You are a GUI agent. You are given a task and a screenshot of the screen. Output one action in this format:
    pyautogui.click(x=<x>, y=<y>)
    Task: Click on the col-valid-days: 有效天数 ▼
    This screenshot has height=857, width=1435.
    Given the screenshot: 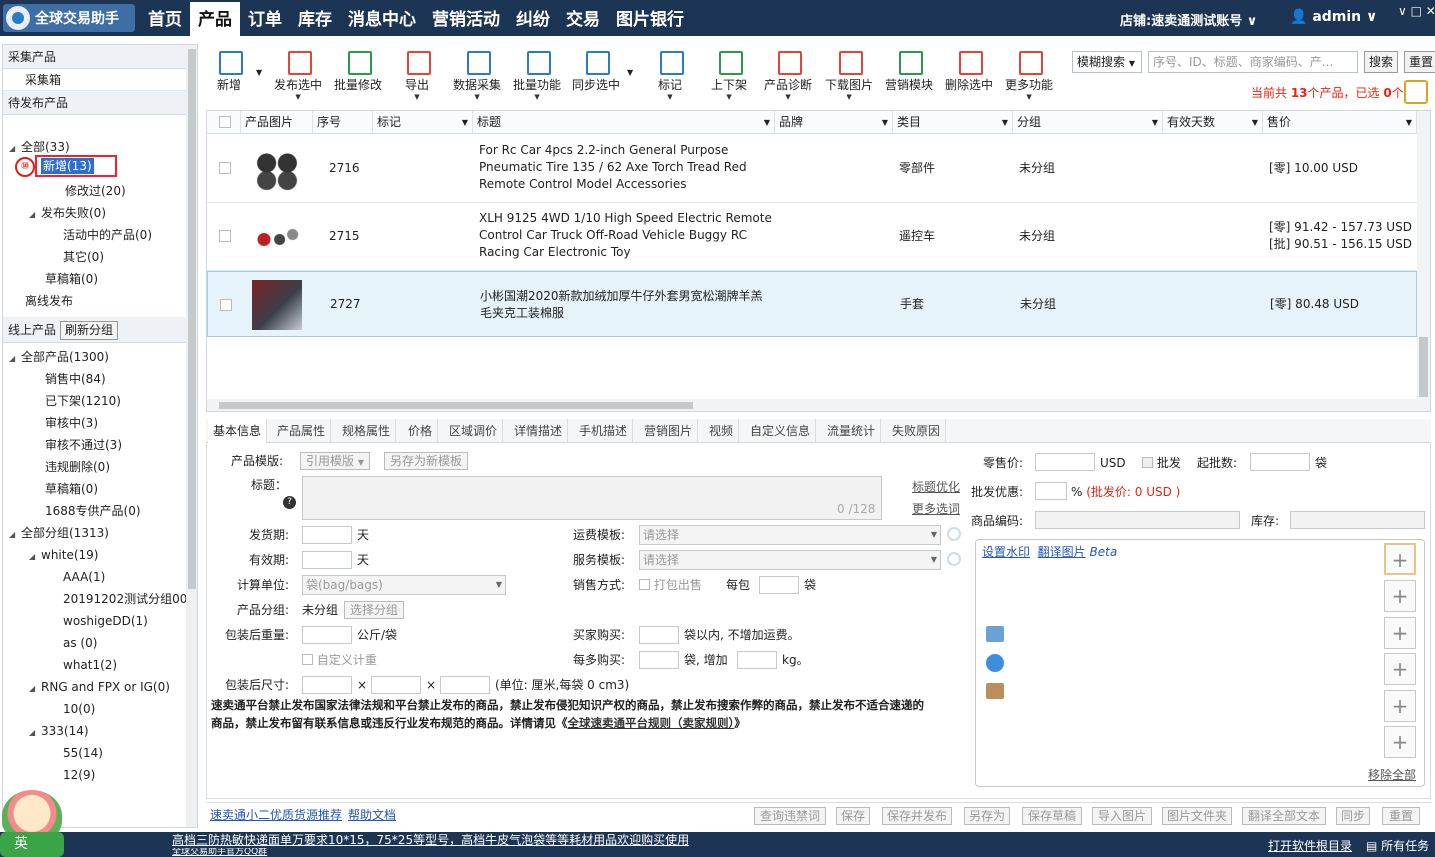 What is the action you would take?
    pyautogui.click(x=1213, y=122)
    